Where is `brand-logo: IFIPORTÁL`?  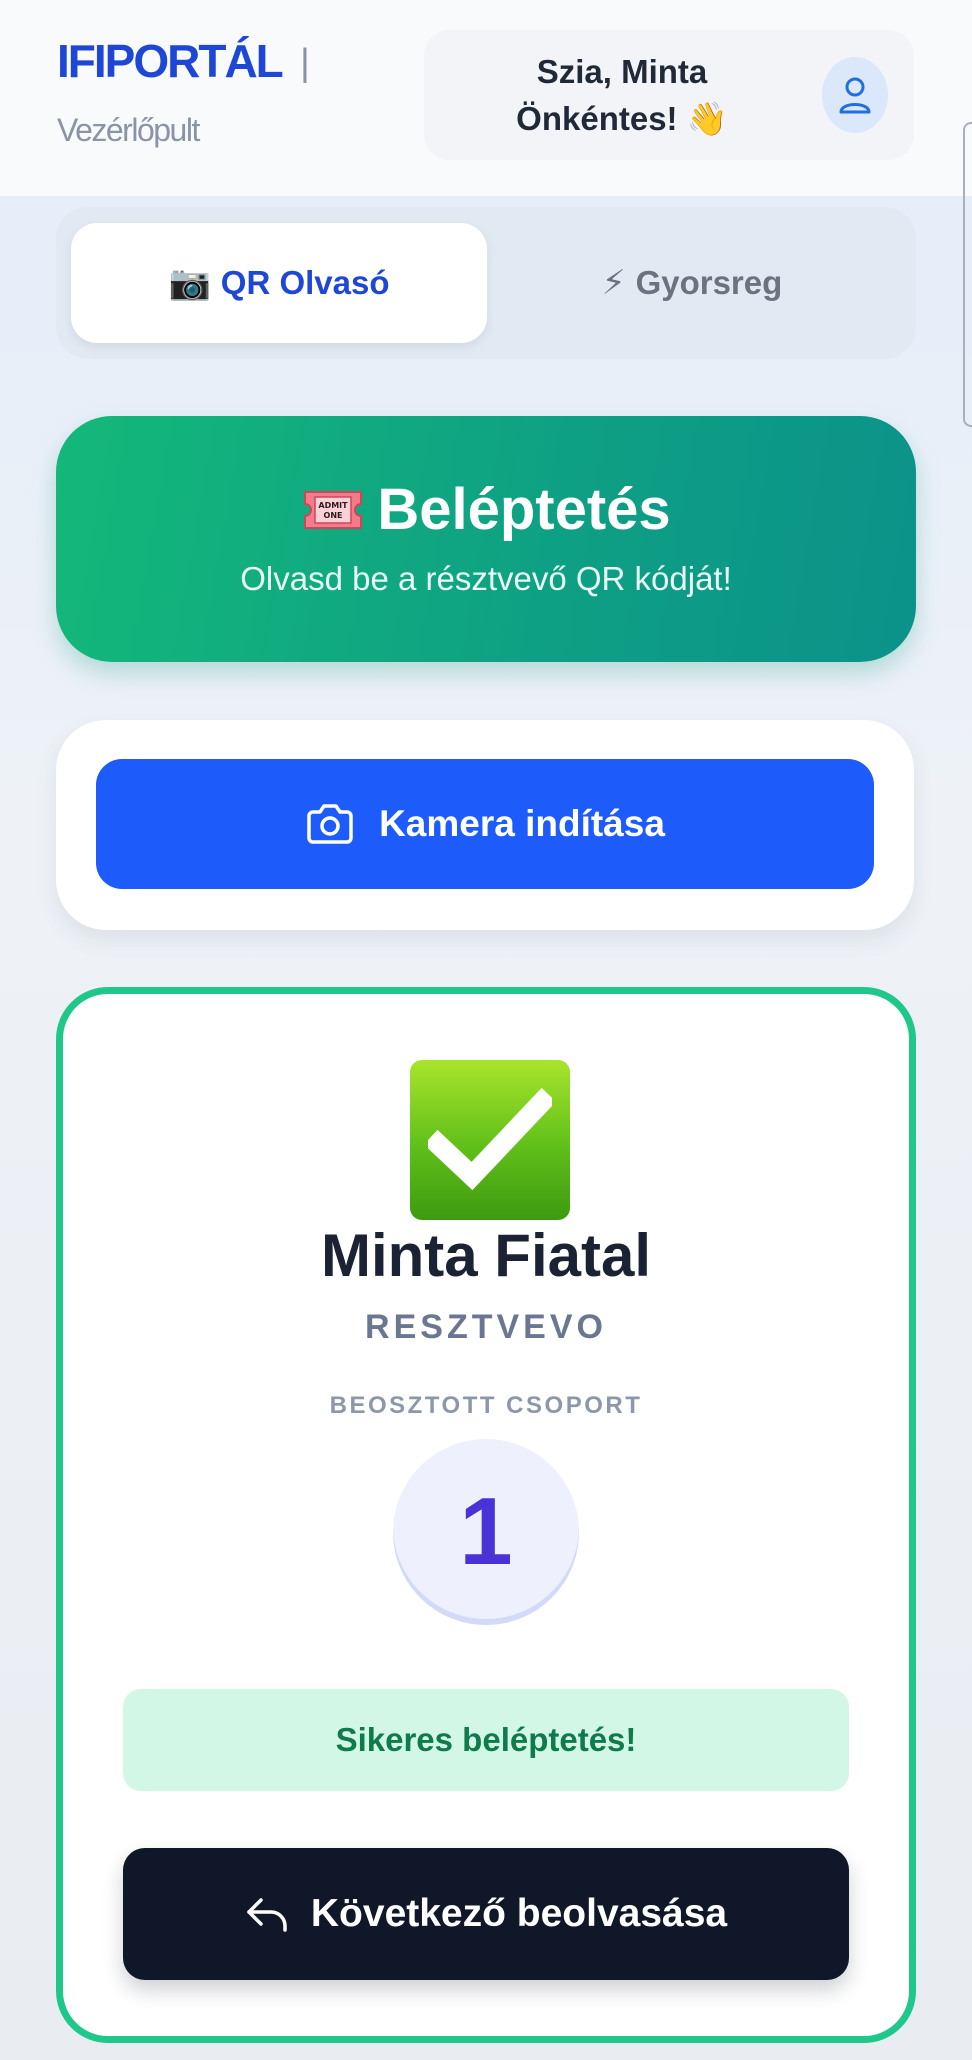 brand-logo: IFIPORTÁL is located at coordinates (170, 61).